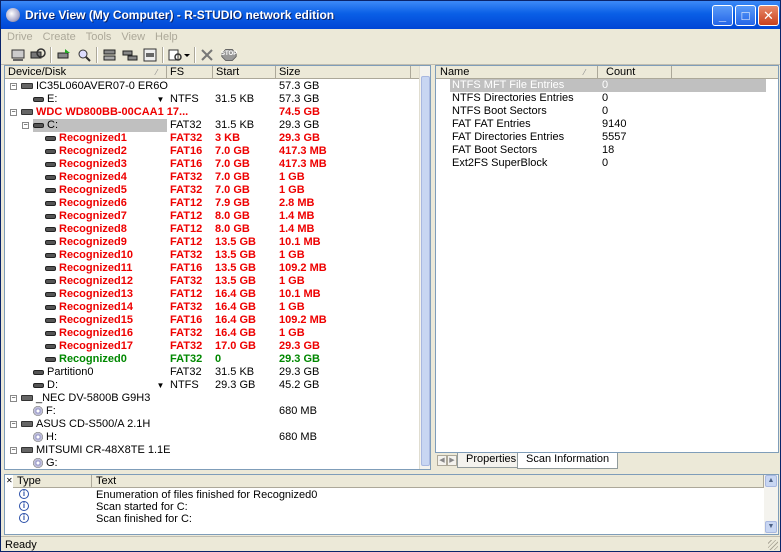 The height and width of the screenshot is (552, 781). What do you see at coordinates (292, 255) in the screenshot?
I see `tree-cell-size: 1 GB` at bounding box center [292, 255].